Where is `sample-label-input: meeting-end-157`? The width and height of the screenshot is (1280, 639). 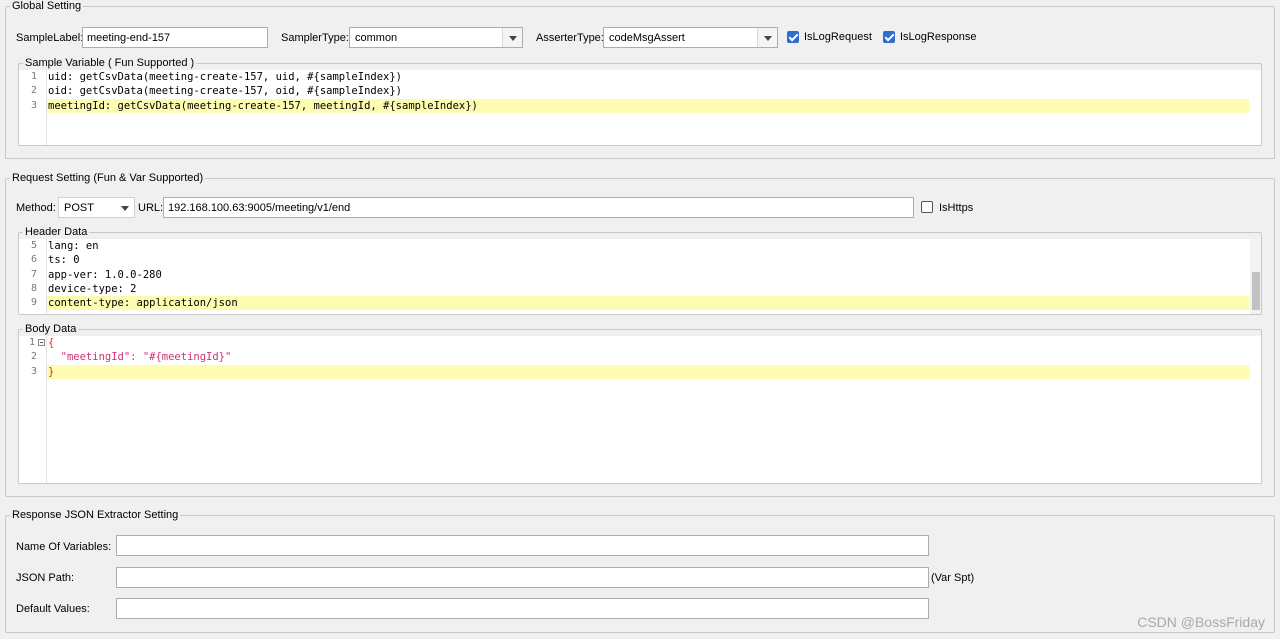 sample-label-input: meeting-end-157 is located at coordinates (175, 37).